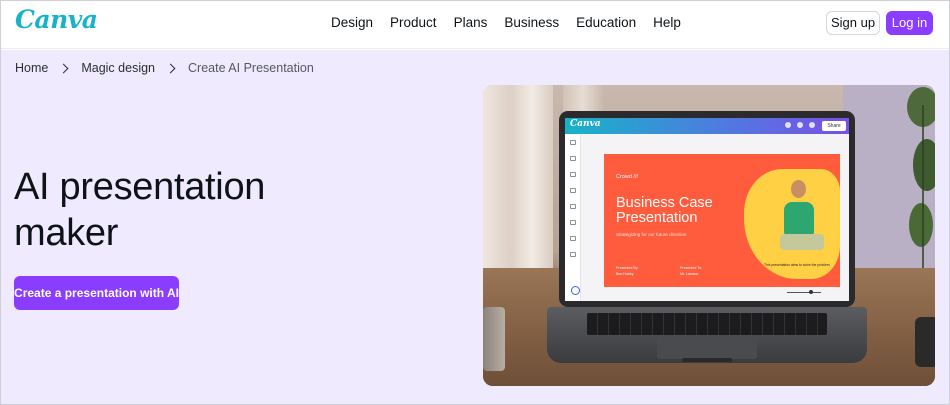 This screenshot has height=405, width=950. What do you see at coordinates (573, 174) in the screenshot?
I see `text-icon` at bounding box center [573, 174].